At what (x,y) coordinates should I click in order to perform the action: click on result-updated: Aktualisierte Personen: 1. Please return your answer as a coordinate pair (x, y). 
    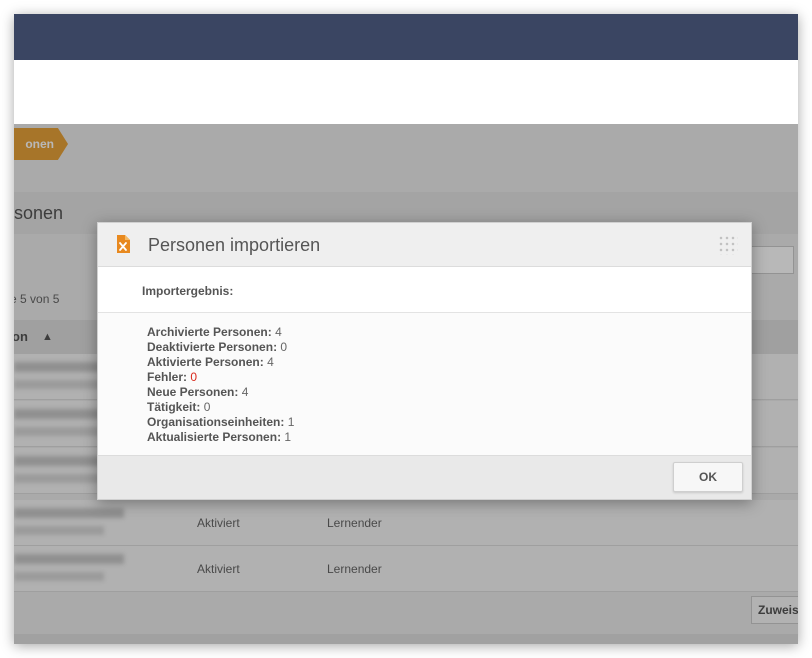
    Looking at the image, I should click on (219, 437).